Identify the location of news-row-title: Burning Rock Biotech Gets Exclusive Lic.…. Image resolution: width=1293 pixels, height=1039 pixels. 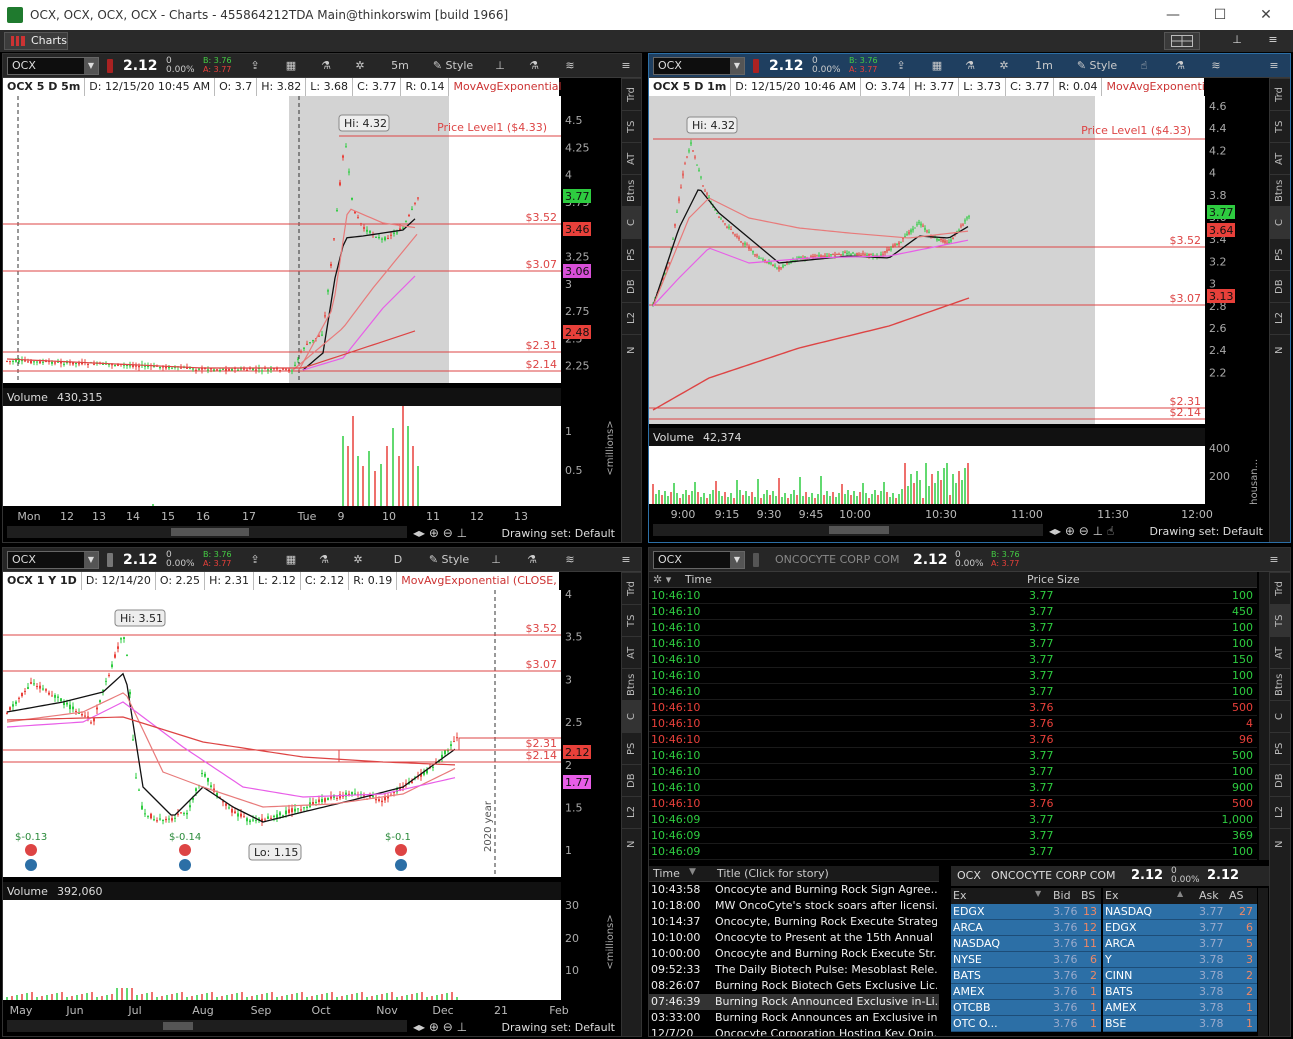
(826, 986).